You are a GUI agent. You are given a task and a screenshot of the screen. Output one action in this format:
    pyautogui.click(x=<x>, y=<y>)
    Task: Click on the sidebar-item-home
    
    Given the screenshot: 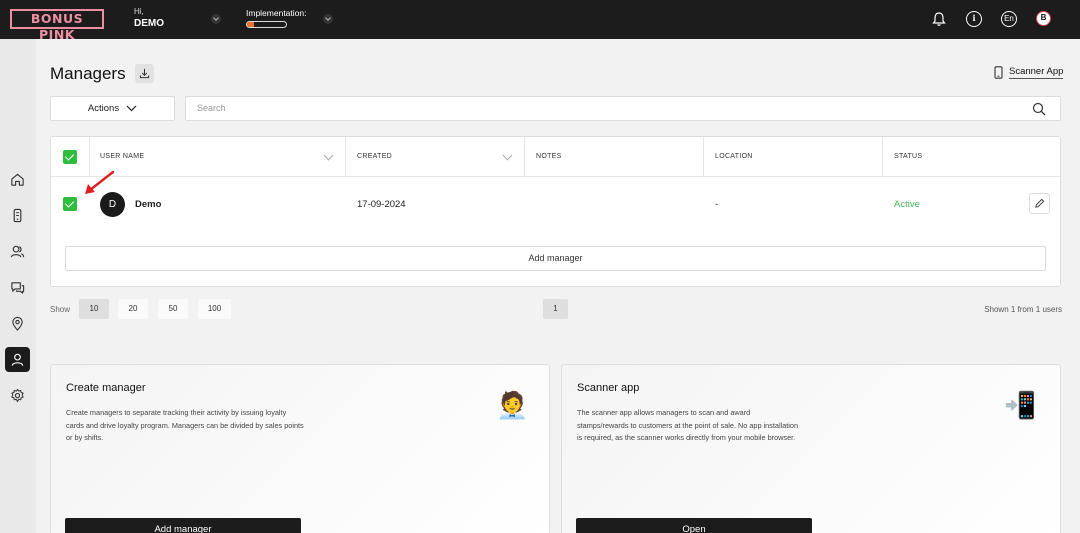 What is the action you would take?
    pyautogui.click(x=17, y=179)
    